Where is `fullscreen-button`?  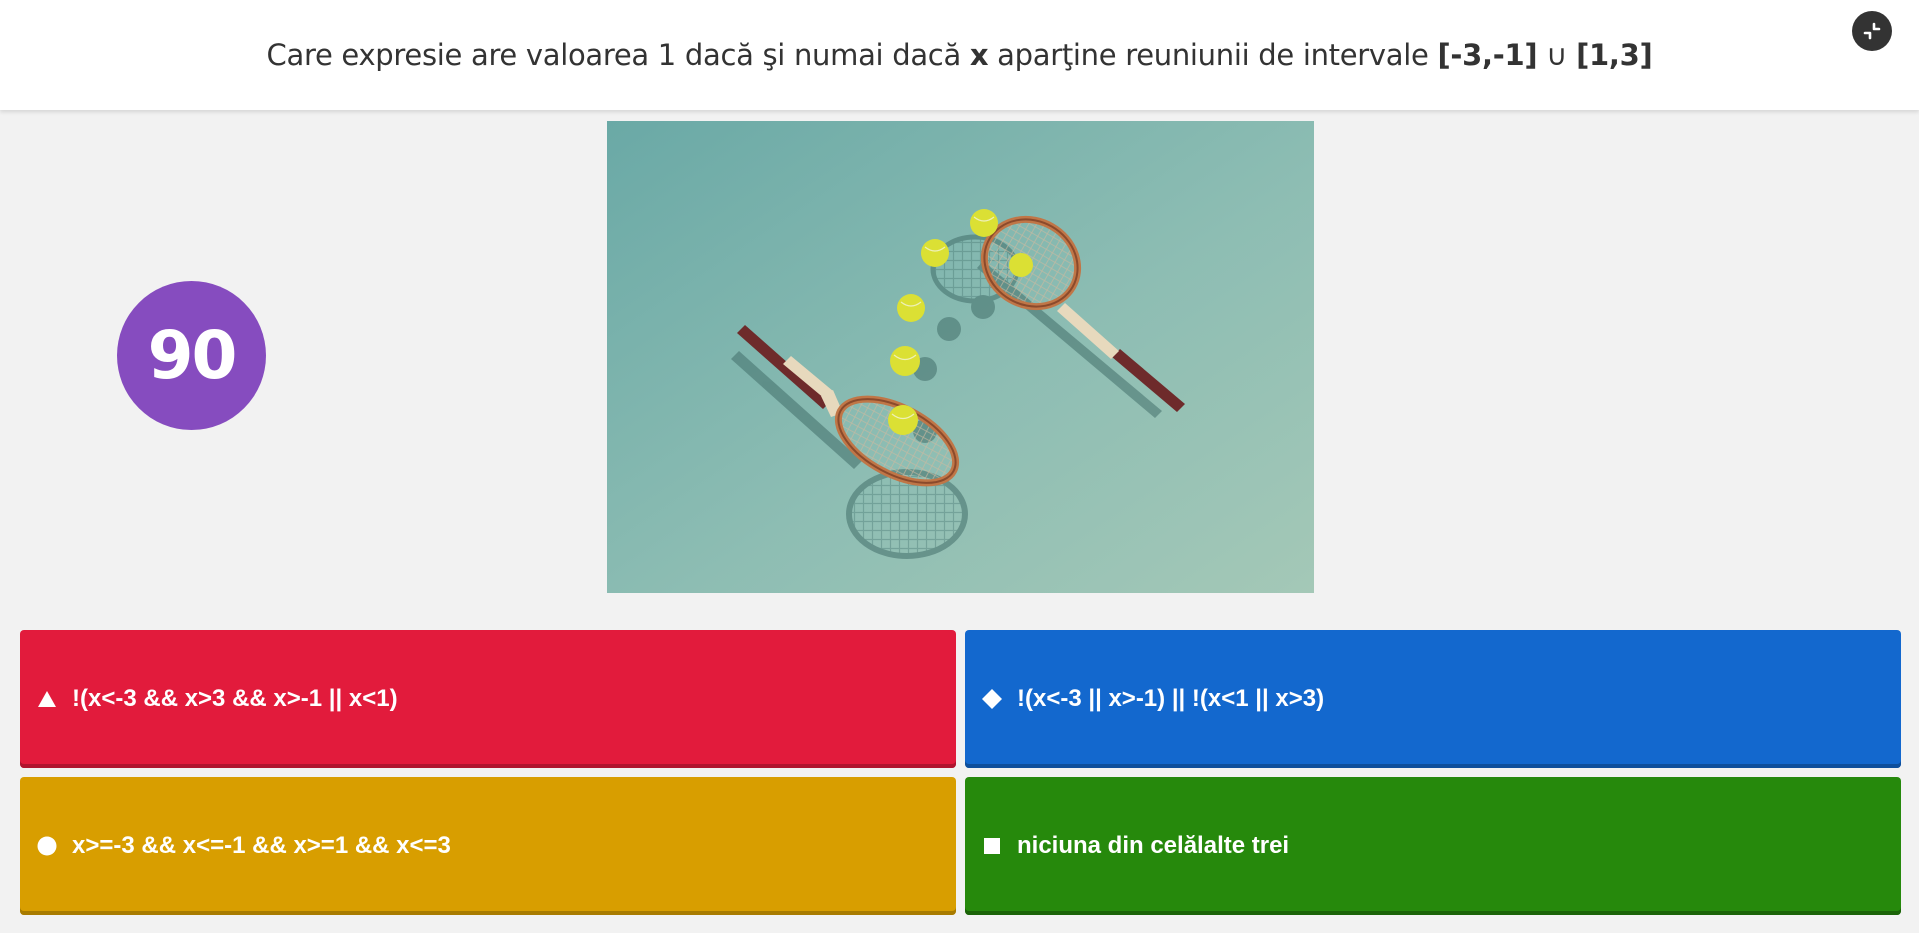 fullscreen-button is located at coordinates (1872, 31).